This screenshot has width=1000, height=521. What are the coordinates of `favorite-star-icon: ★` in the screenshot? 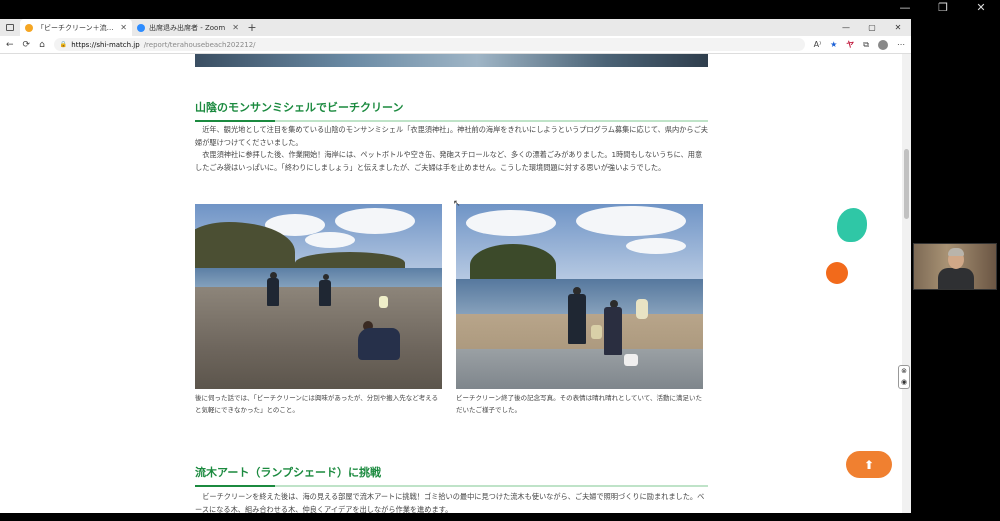 It's located at (833, 44).